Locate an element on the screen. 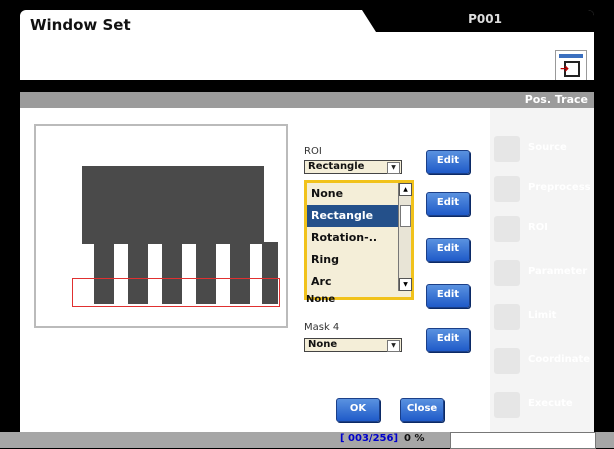  roi-select-value: Rectangle is located at coordinates (336, 166).